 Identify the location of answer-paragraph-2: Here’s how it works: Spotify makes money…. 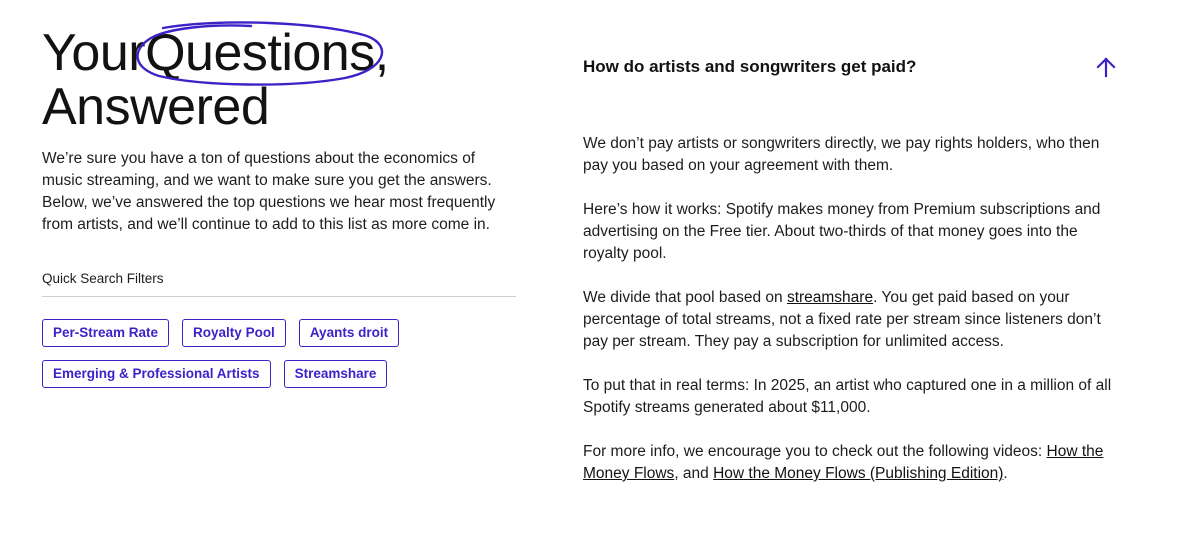
(842, 231).